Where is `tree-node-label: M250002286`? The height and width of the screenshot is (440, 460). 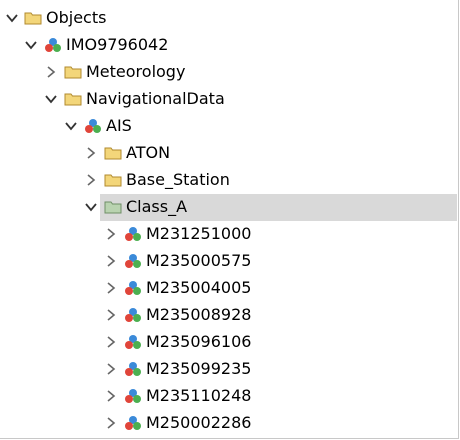 tree-node-label: M250002286 is located at coordinates (199, 422).